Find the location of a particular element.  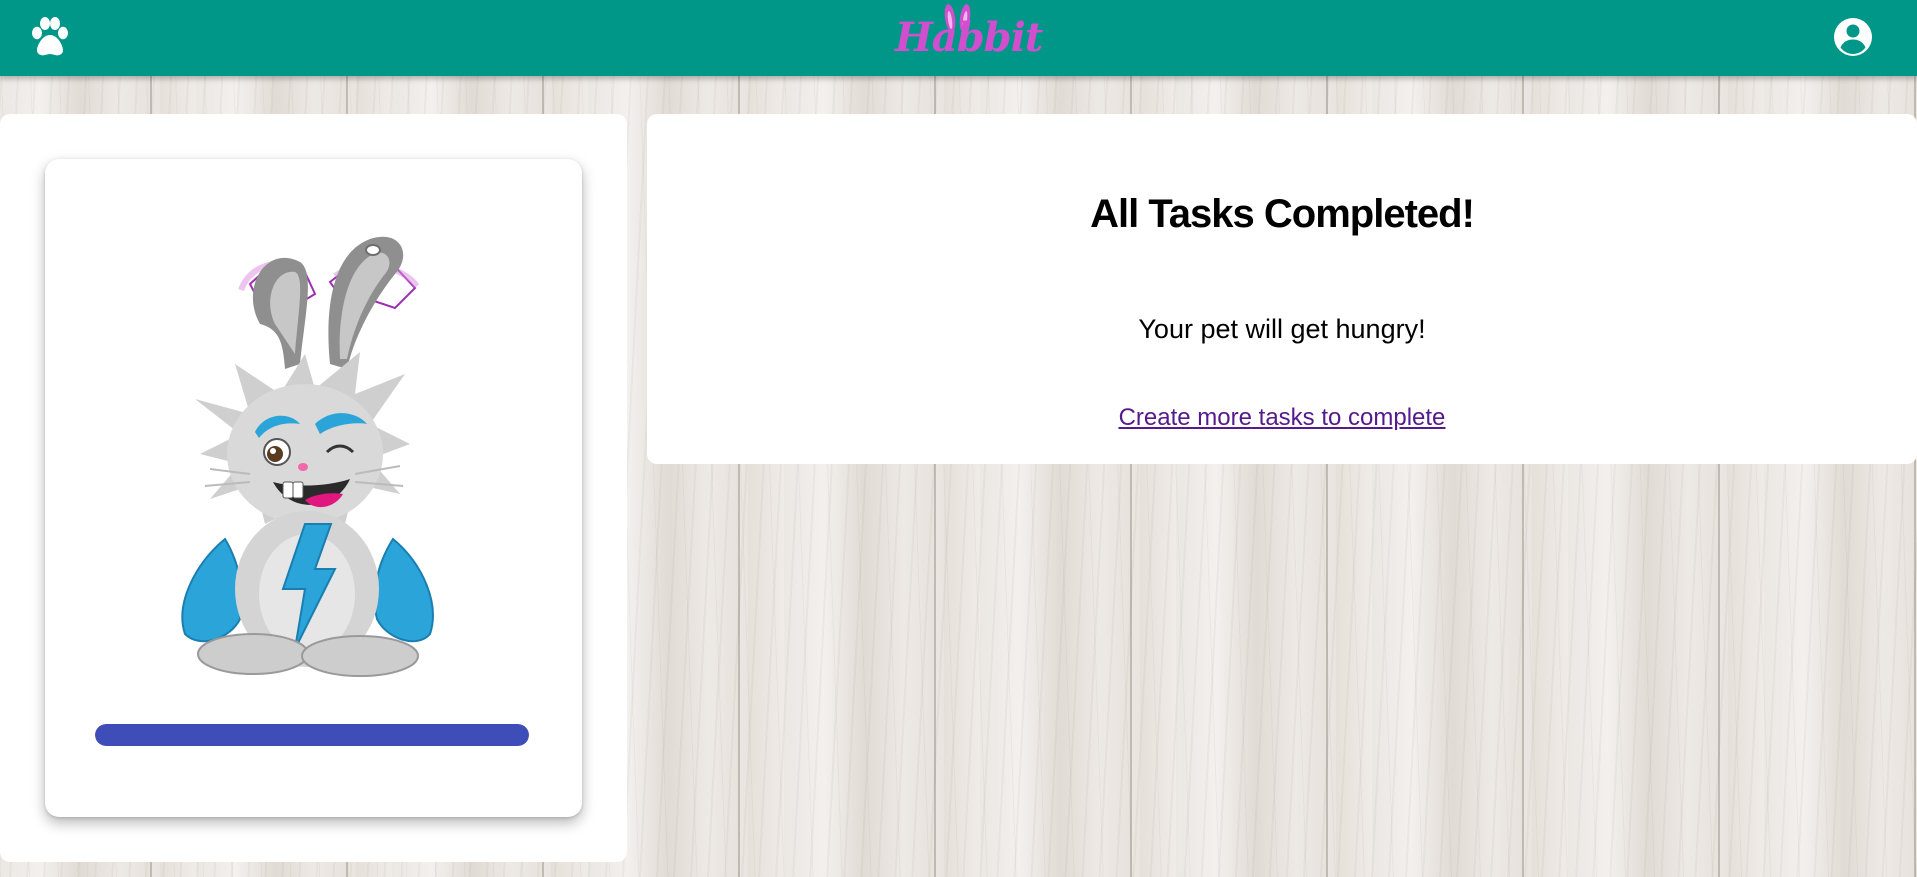

logo-text: Habbit is located at coordinates (969, 37).